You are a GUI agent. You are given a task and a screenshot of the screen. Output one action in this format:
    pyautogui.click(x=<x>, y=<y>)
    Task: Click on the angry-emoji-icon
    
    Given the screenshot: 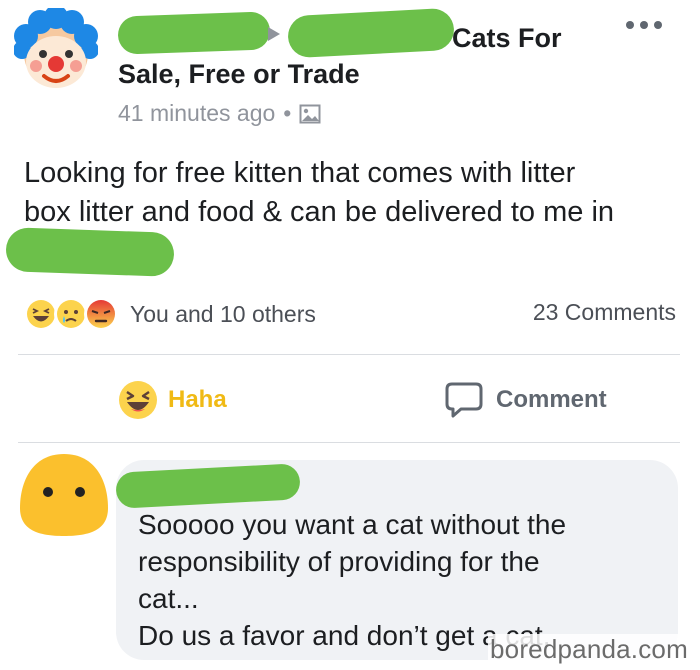 What is the action you would take?
    pyautogui.click(x=101, y=314)
    